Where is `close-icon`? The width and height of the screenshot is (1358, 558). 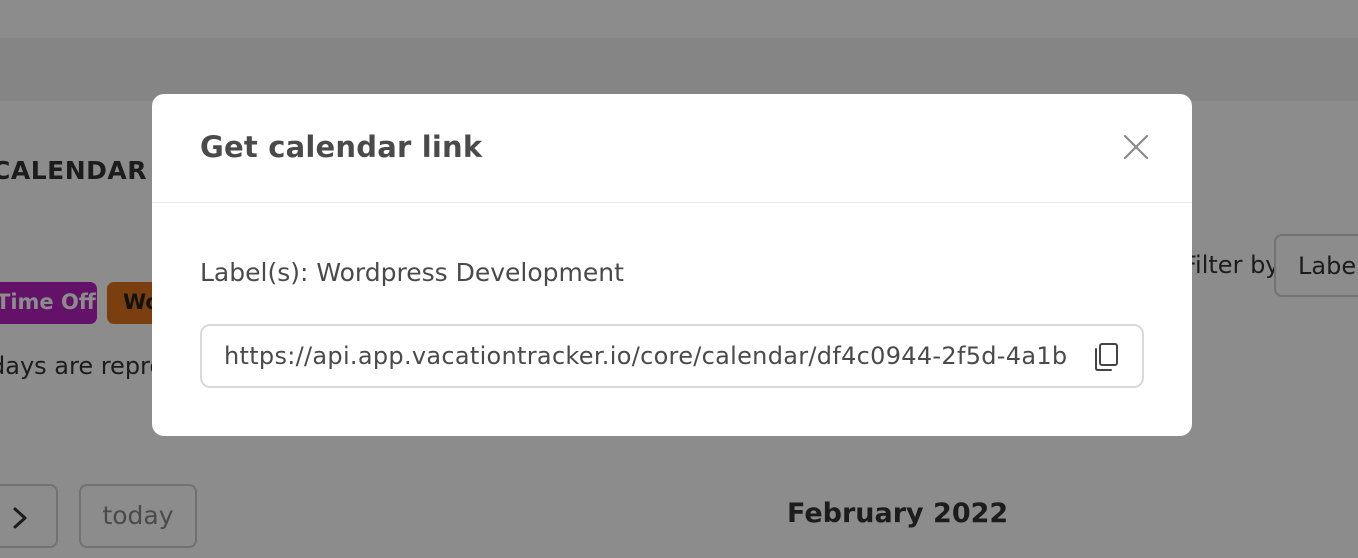 close-icon is located at coordinates (1136, 147).